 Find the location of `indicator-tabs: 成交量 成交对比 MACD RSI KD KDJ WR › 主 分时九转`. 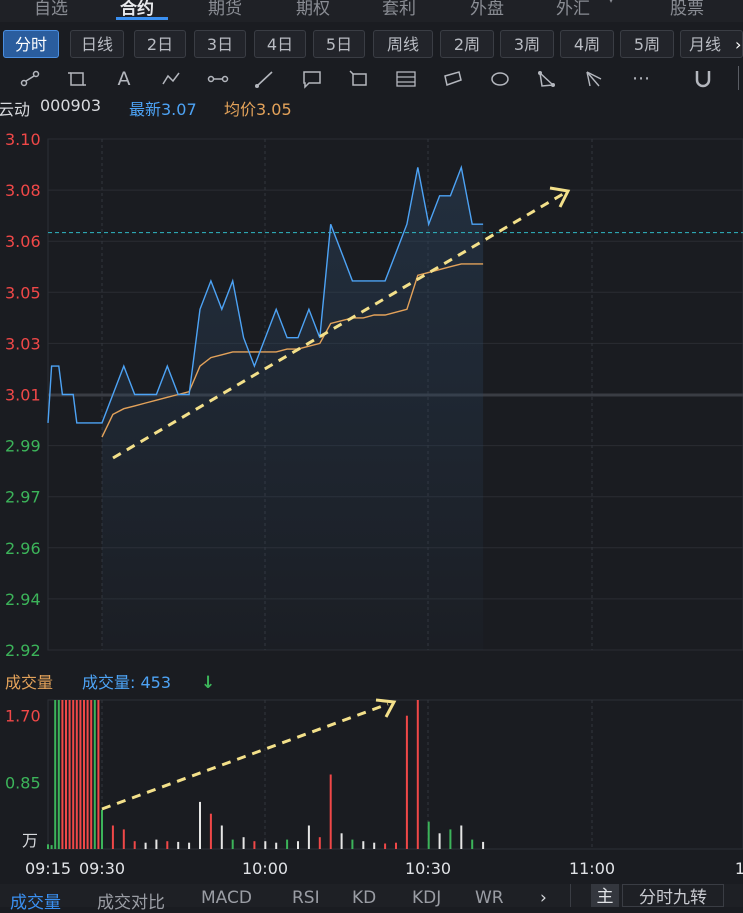

indicator-tabs: 成交量 成交对比 MACD RSI KD KDJ WR › 主 分时九转 is located at coordinates (371, 898).